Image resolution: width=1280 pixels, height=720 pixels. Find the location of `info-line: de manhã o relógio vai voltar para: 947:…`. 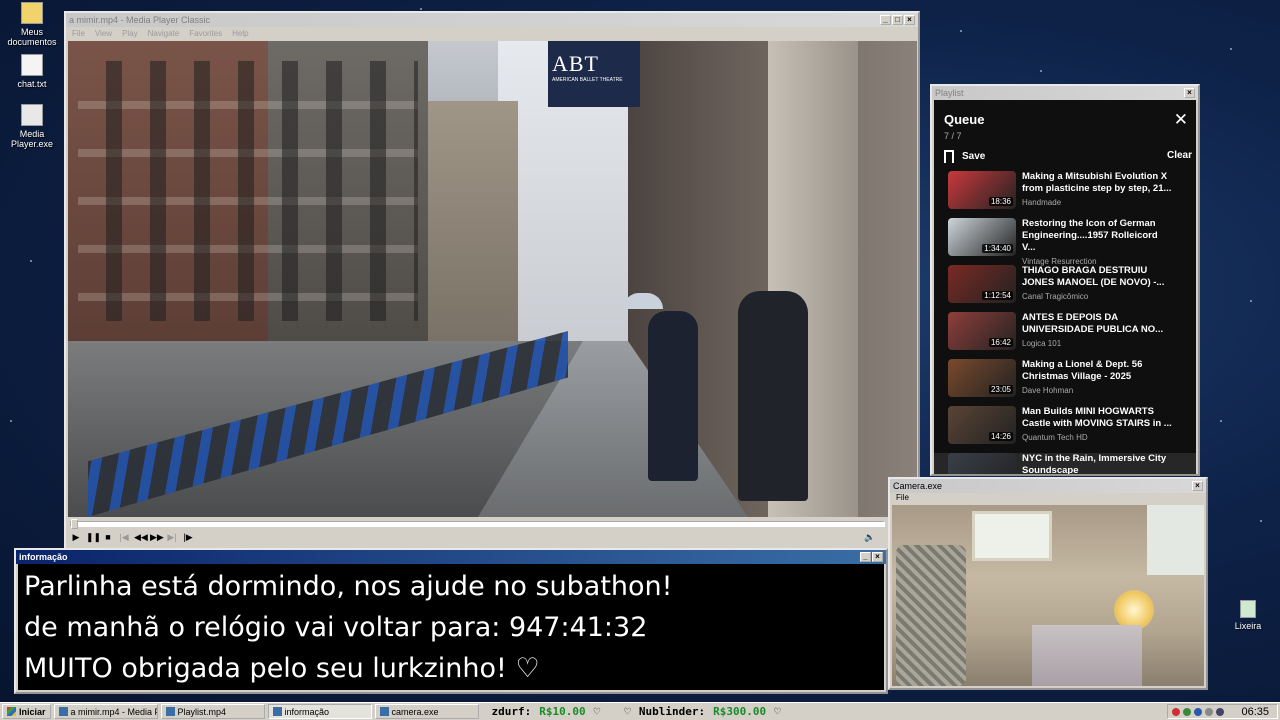

info-line: de manhã o relógio vai voltar para: 947:… is located at coordinates (336, 627).